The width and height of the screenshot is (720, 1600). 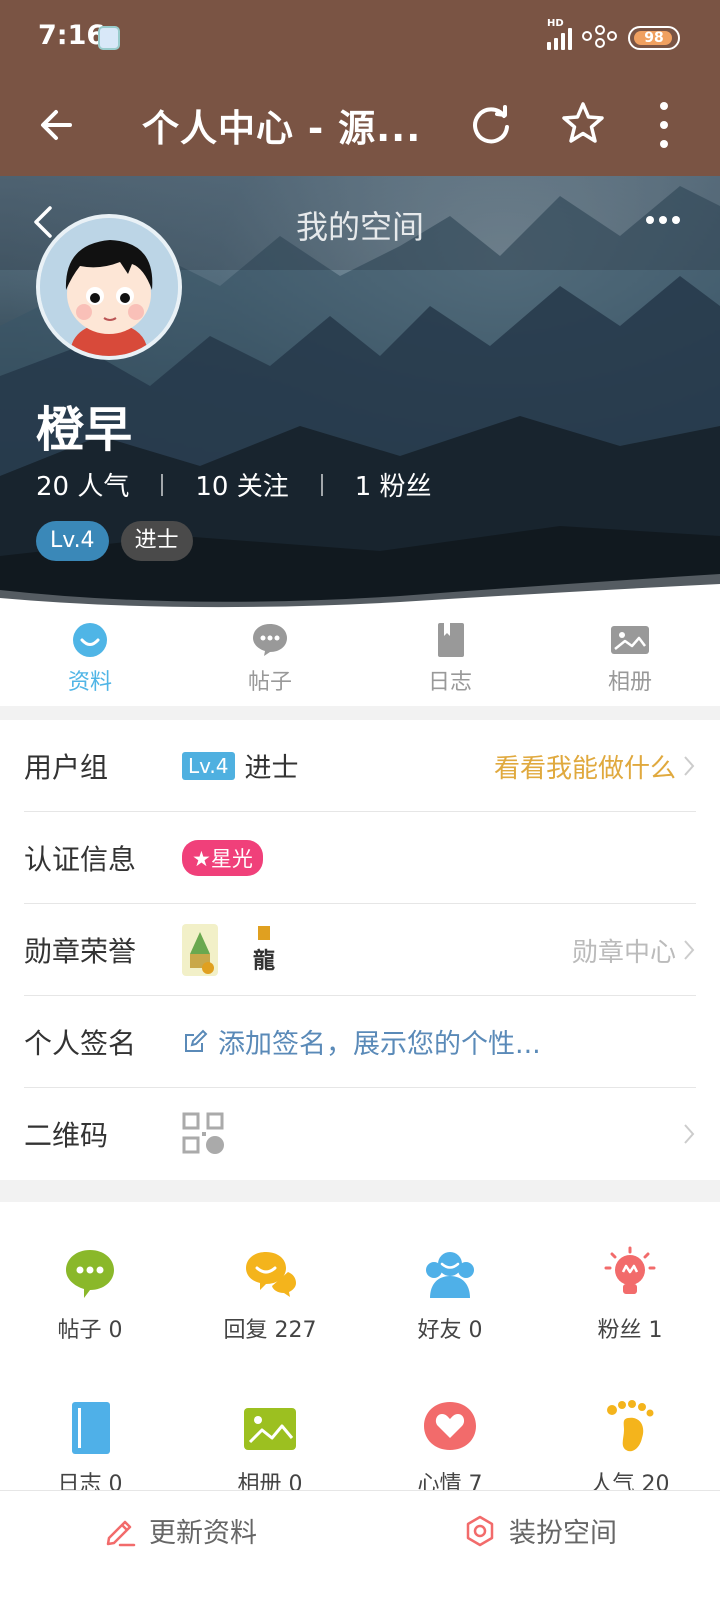 I want to click on battery-icon: 98, so click(x=654, y=38).